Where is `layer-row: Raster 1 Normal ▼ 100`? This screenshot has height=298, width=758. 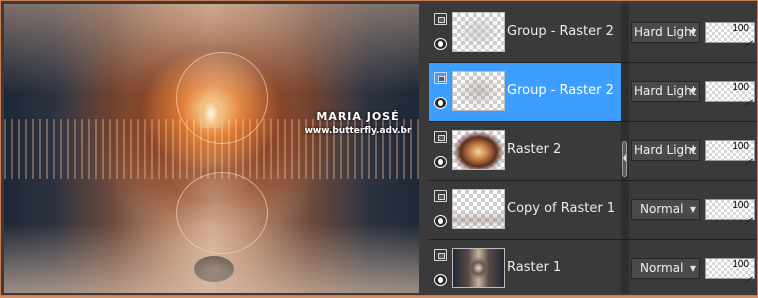 layer-row: Raster 1 Normal ▼ 100 is located at coordinates (593, 266).